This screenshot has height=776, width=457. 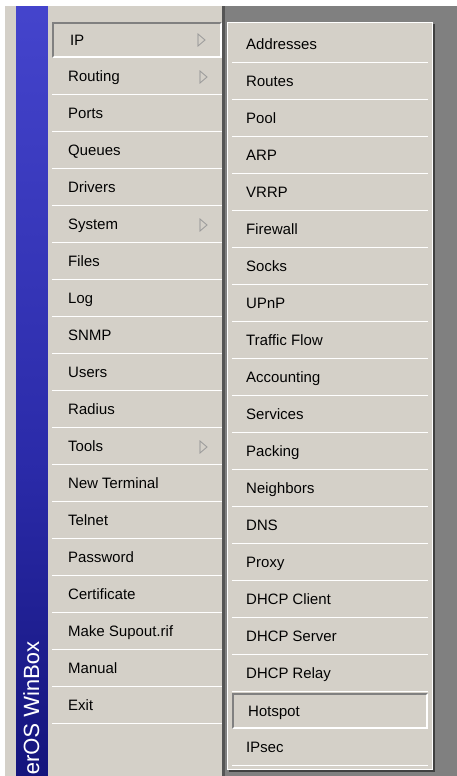 I want to click on menu-item: Users, so click(x=137, y=373).